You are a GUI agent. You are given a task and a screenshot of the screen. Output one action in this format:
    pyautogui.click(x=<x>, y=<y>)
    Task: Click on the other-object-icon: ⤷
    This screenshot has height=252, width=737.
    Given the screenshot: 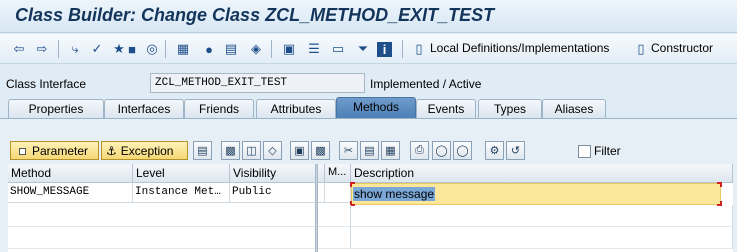 What is the action you would take?
    pyautogui.click(x=75, y=49)
    